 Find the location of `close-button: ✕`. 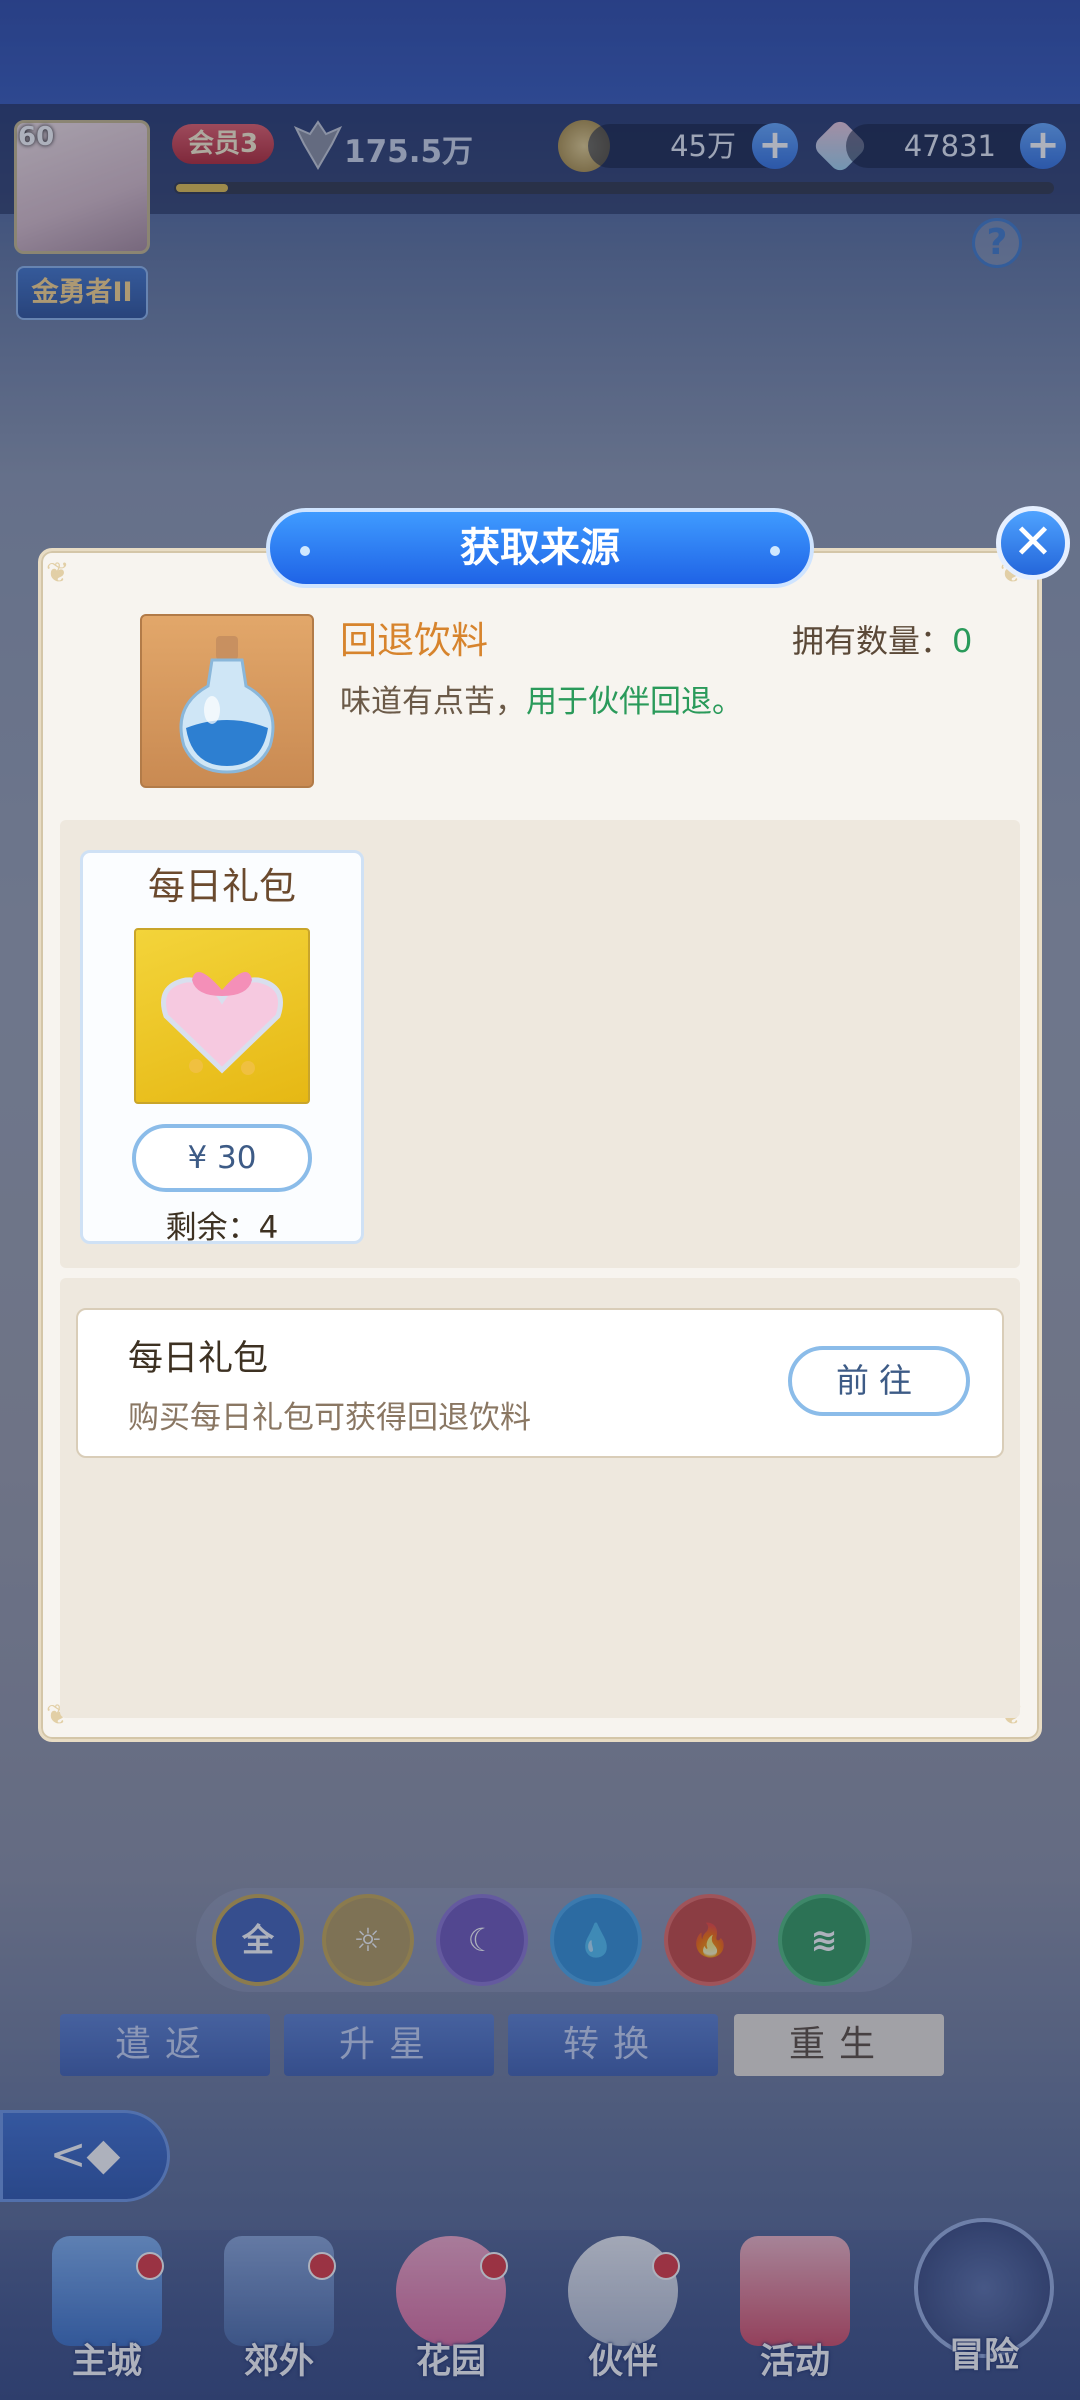

close-button: ✕ is located at coordinates (1033, 543).